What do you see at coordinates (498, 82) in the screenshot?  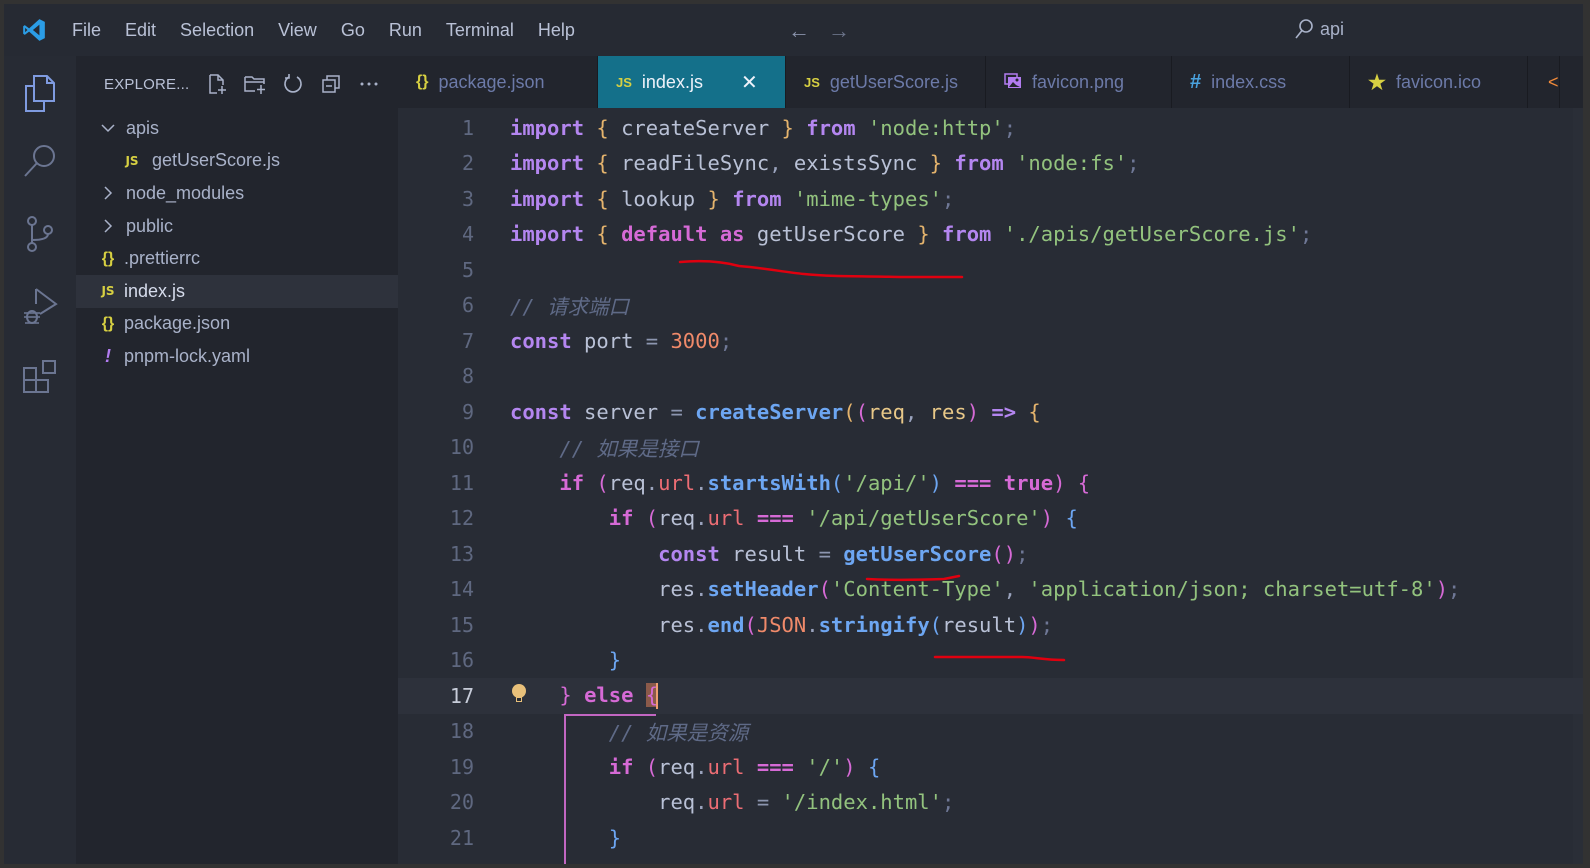 I see `tab-package-json: {} package.json` at bounding box center [498, 82].